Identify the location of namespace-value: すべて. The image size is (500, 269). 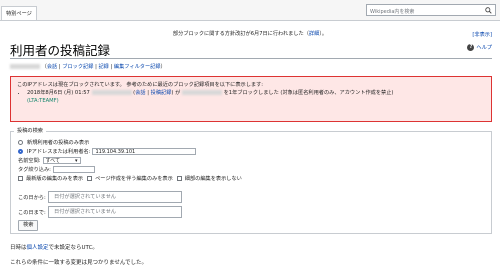
(52, 161).